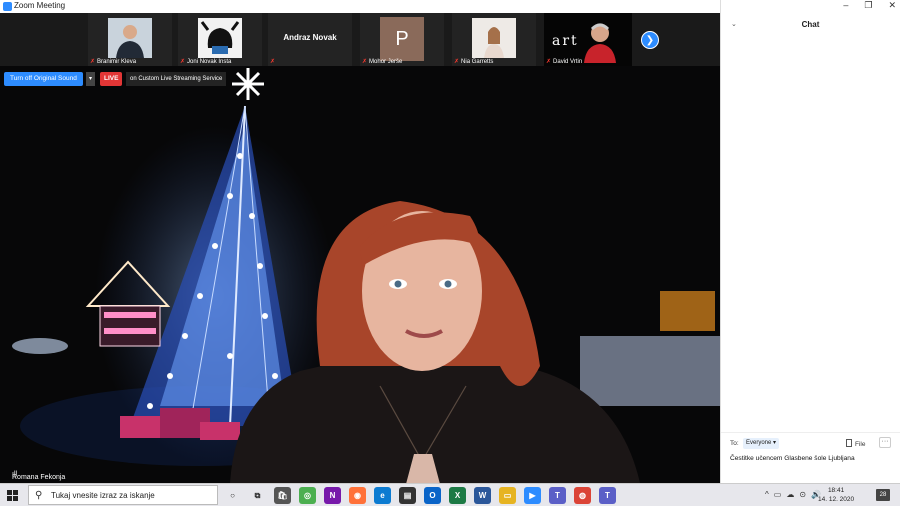  I want to click on participant-tile-2: ✗ Joni Novak Insta, so click(220, 39).